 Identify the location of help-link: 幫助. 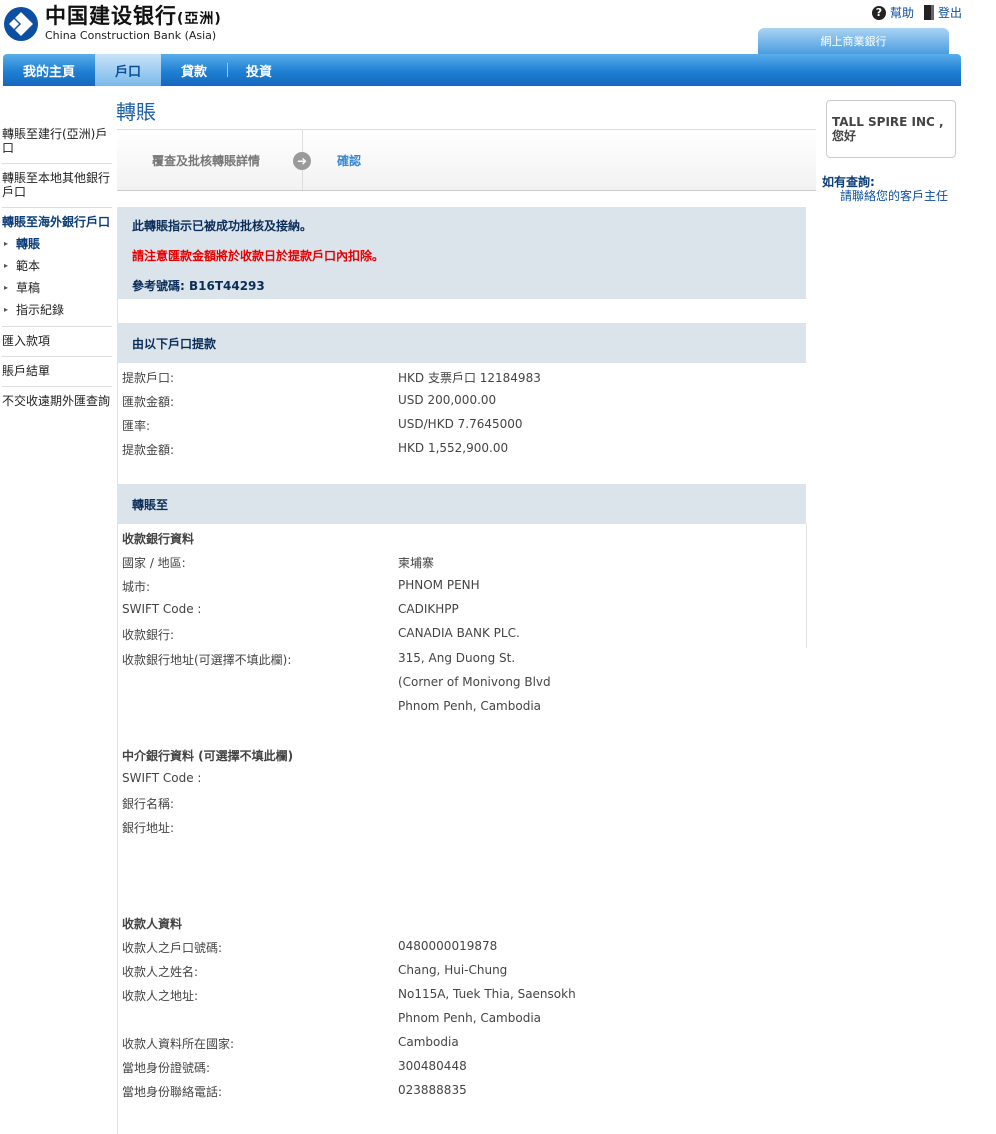
(902, 12).